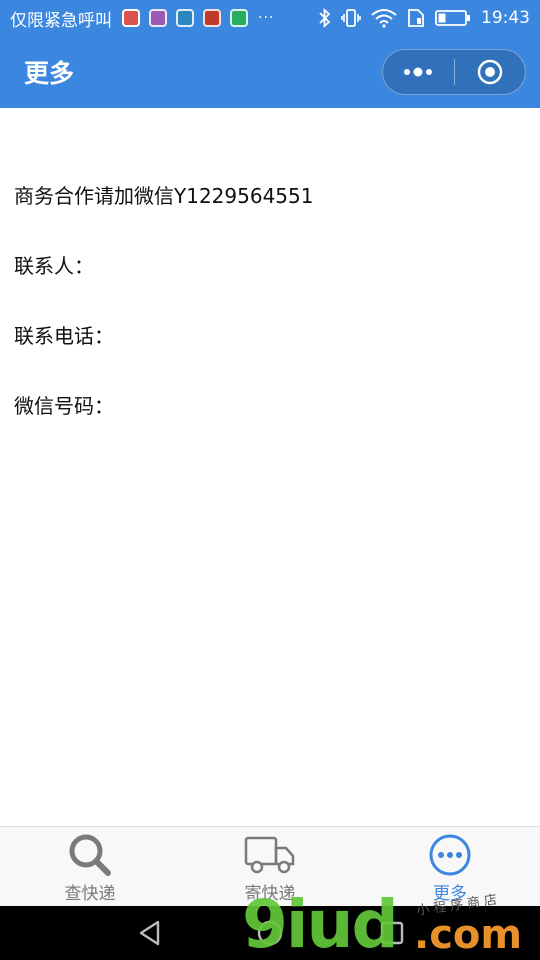 This screenshot has width=540, height=960. What do you see at coordinates (269, 855) in the screenshot?
I see `truck-icon` at bounding box center [269, 855].